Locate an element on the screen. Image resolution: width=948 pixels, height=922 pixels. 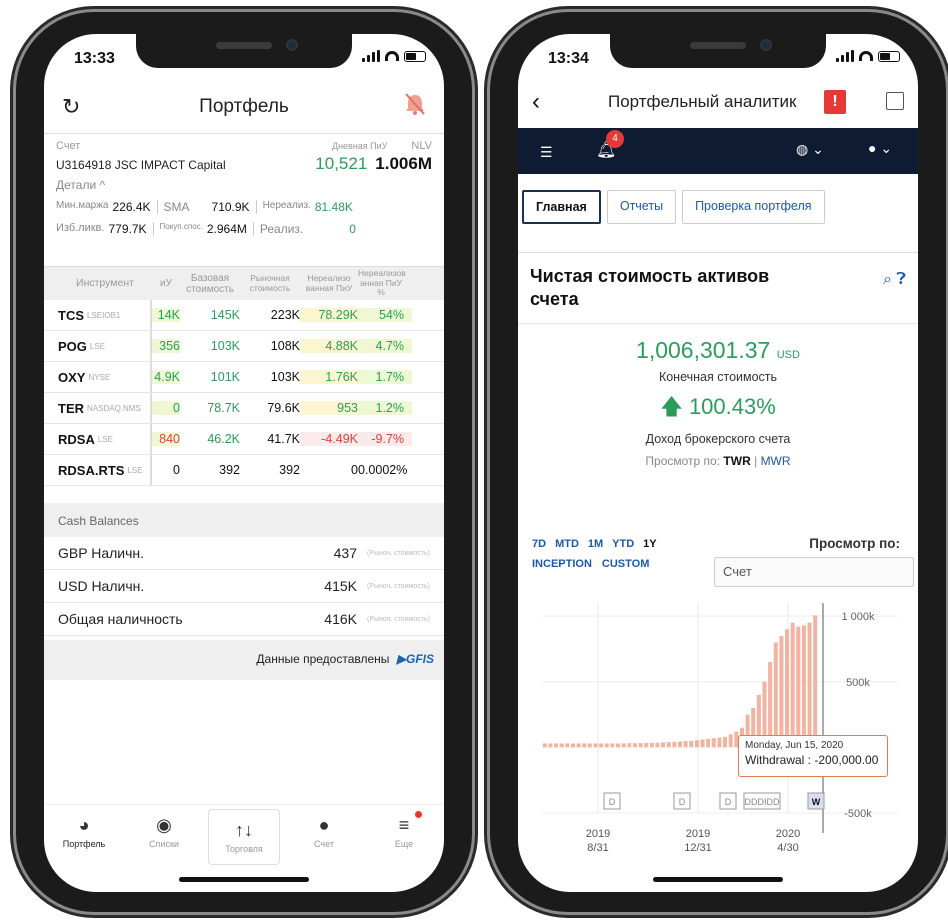
x-tick-label: 2020 is located at coordinates (788, 834).